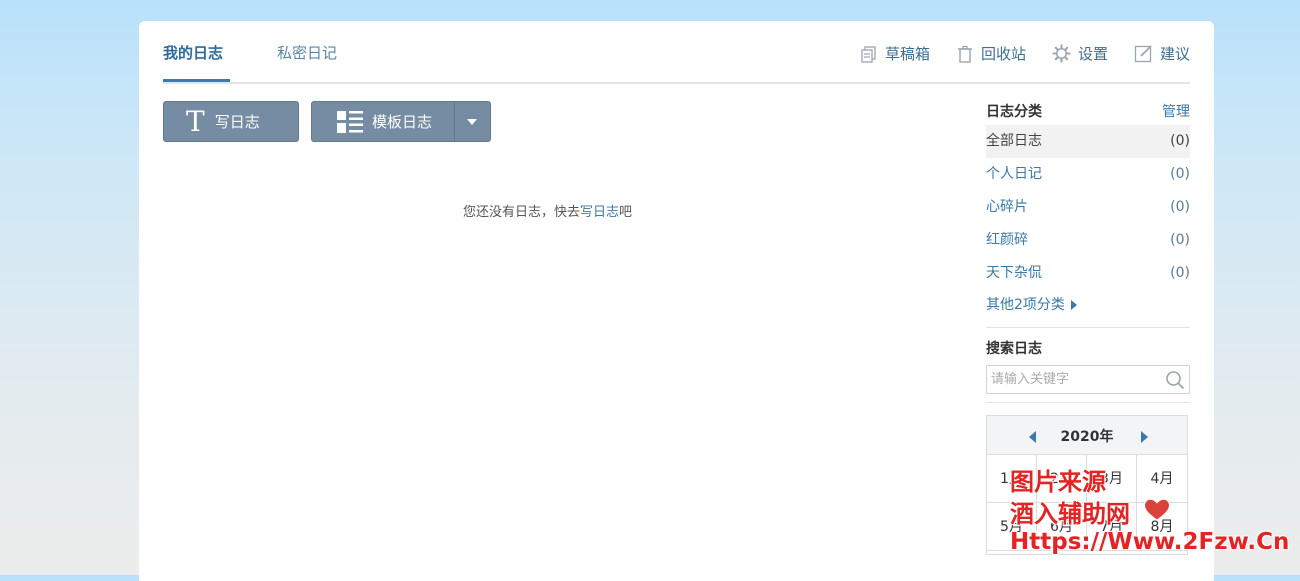 The image size is (1300, 581). What do you see at coordinates (1088, 174) in the screenshot?
I see `category-item: 个人日记 (0)` at bounding box center [1088, 174].